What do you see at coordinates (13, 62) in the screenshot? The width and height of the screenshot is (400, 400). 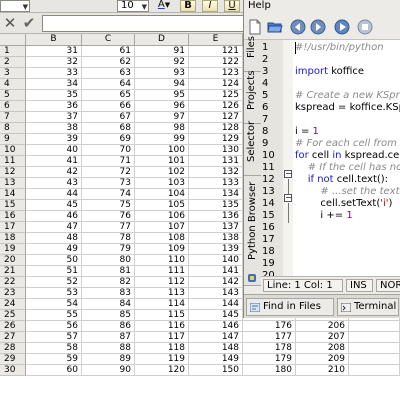 I see `row-header: 2` at bounding box center [13, 62].